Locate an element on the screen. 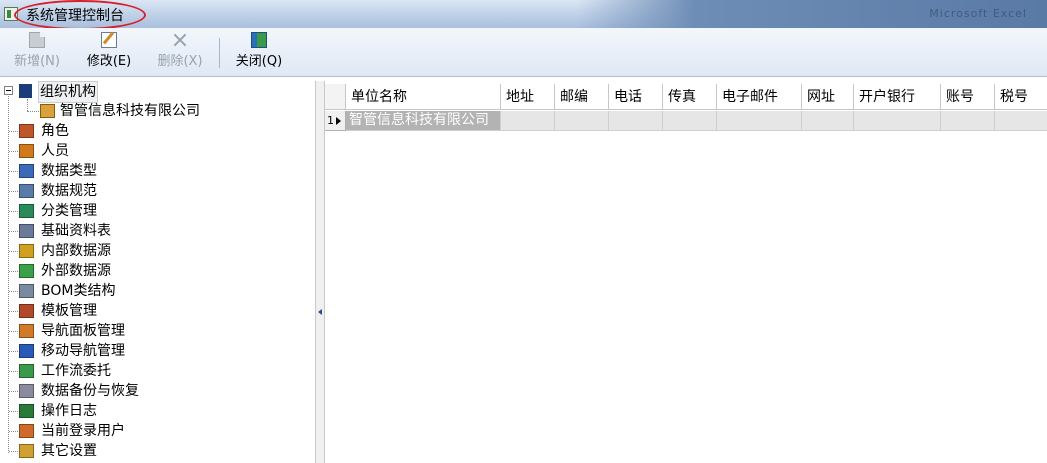 The height and width of the screenshot is (463, 1047). tree-node-label: BOM类结构 is located at coordinates (78, 291).